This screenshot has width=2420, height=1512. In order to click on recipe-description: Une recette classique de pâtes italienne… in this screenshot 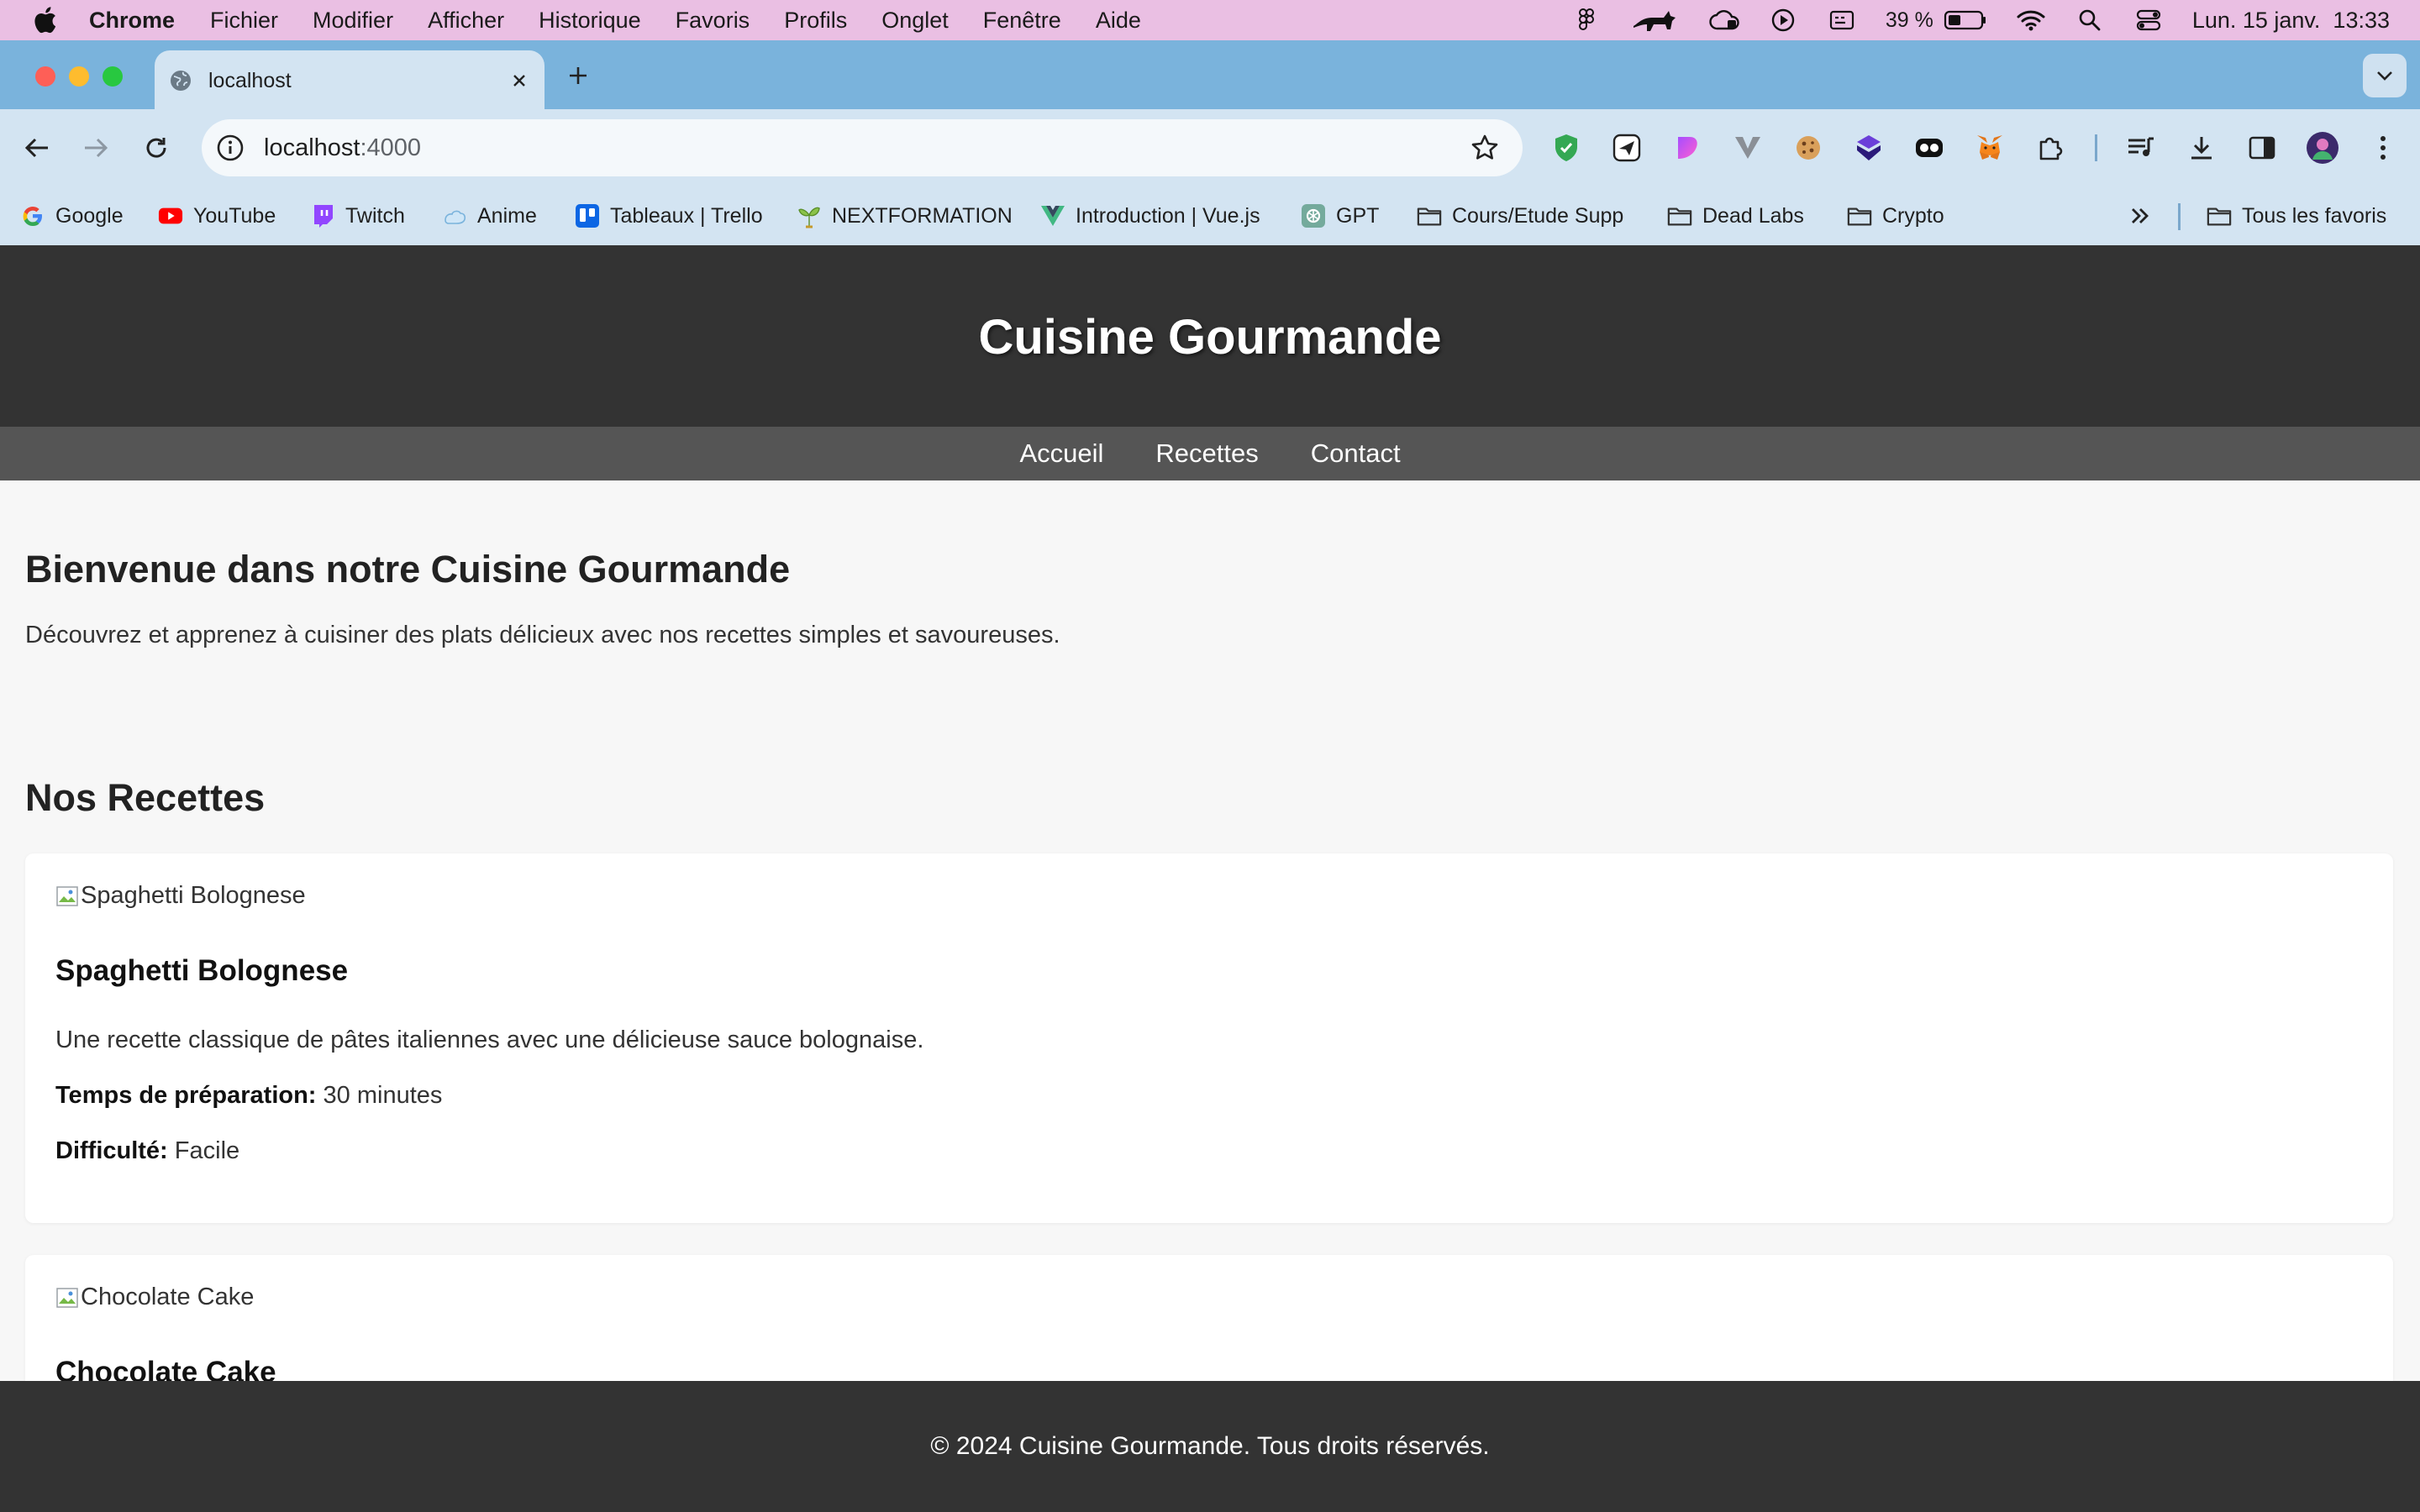, I will do `click(490, 1039)`.